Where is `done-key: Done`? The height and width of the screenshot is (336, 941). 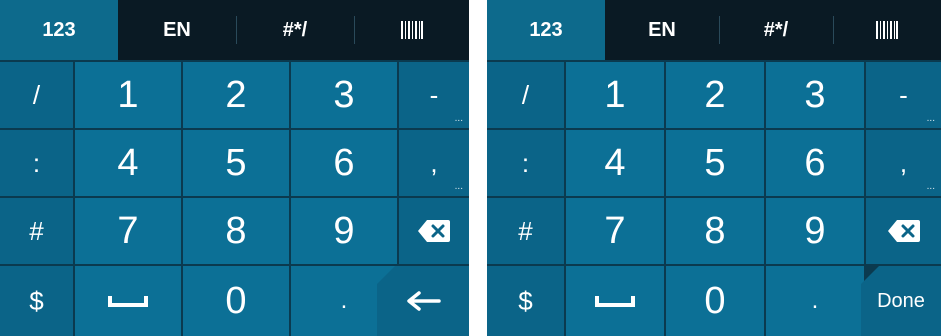
done-key: Done is located at coordinates (901, 301).